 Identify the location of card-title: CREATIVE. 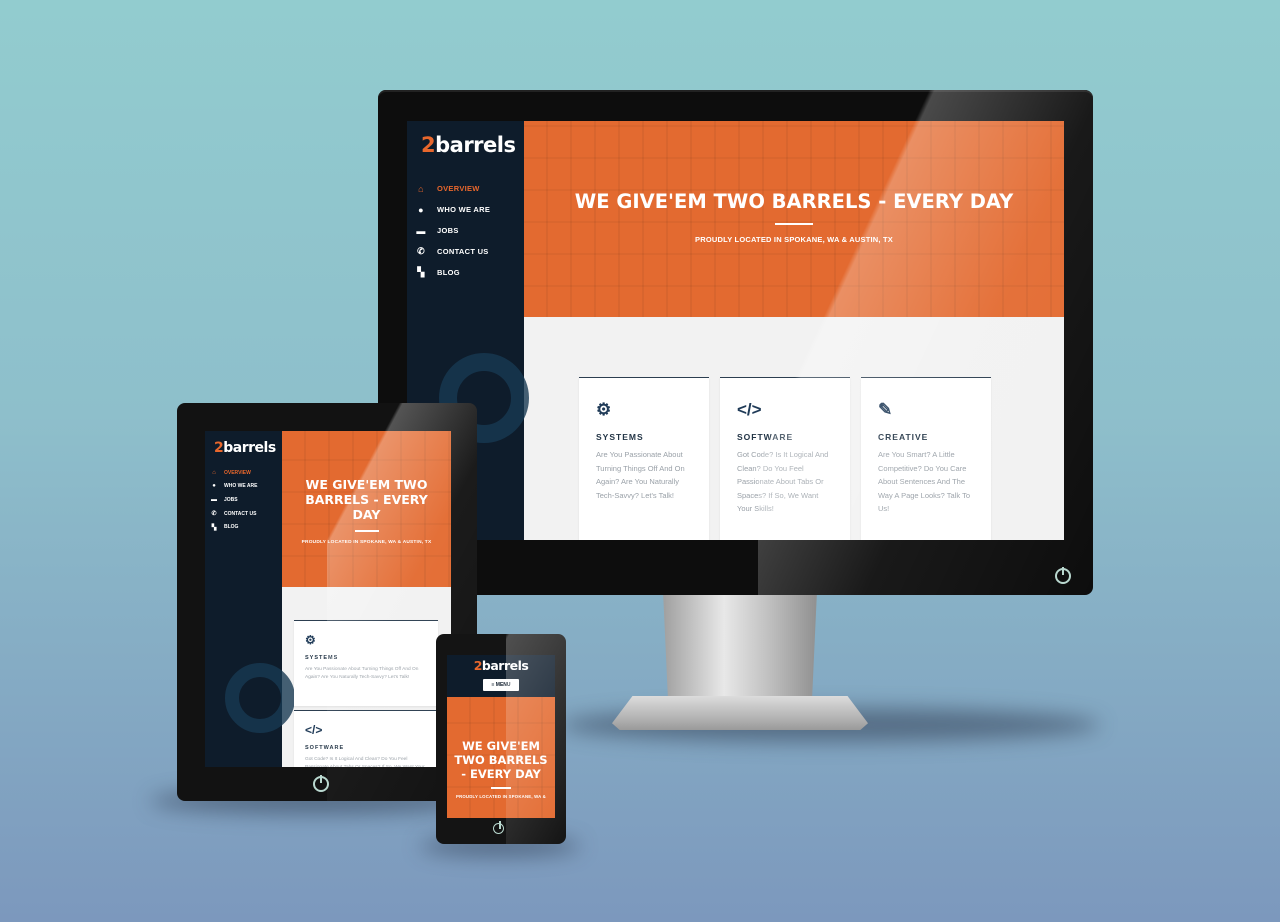
(903, 437).